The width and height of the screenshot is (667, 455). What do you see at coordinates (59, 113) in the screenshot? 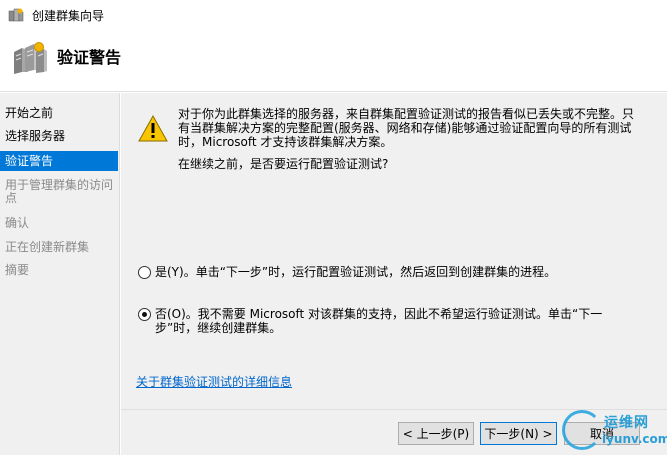
I see `nav-step-before-you-begin: 开始之前` at bounding box center [59, 113].